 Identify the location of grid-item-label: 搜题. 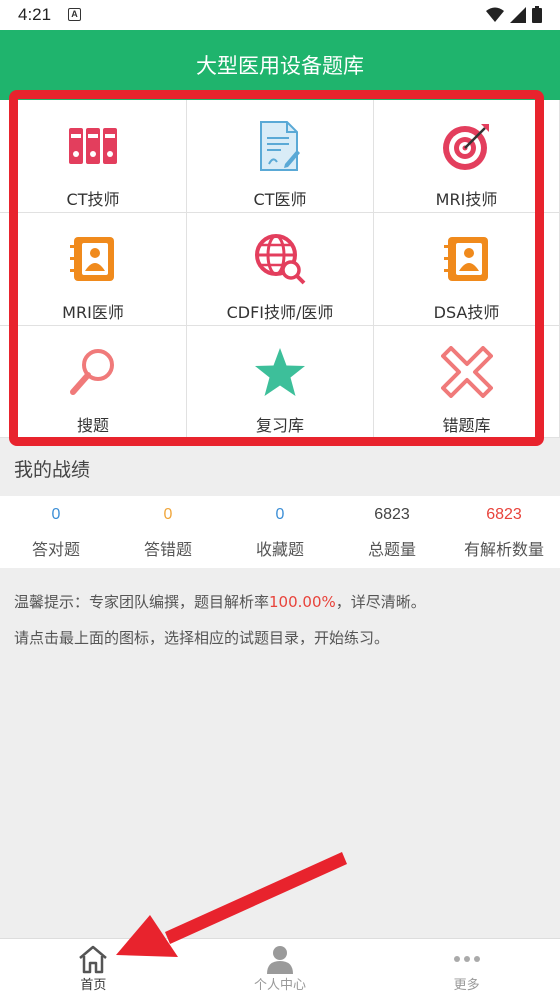
(92, 425).